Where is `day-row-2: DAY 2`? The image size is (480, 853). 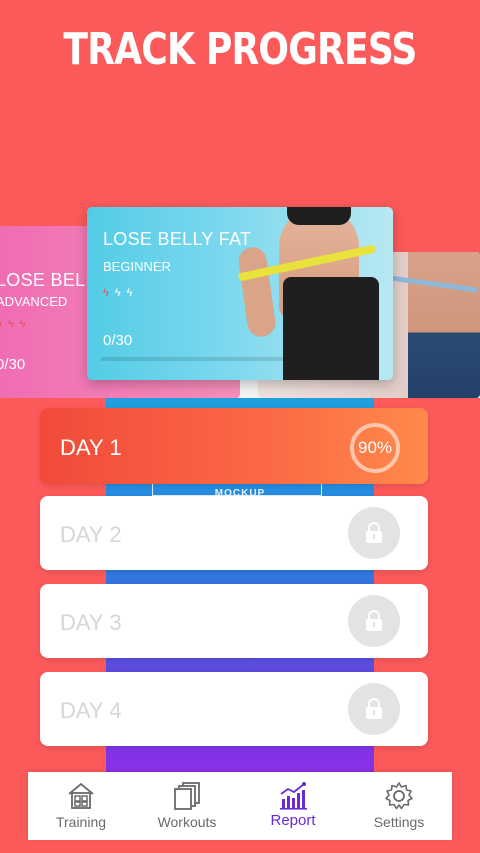
day-row-2: DAY 2 is located at coordinates (234, 533).